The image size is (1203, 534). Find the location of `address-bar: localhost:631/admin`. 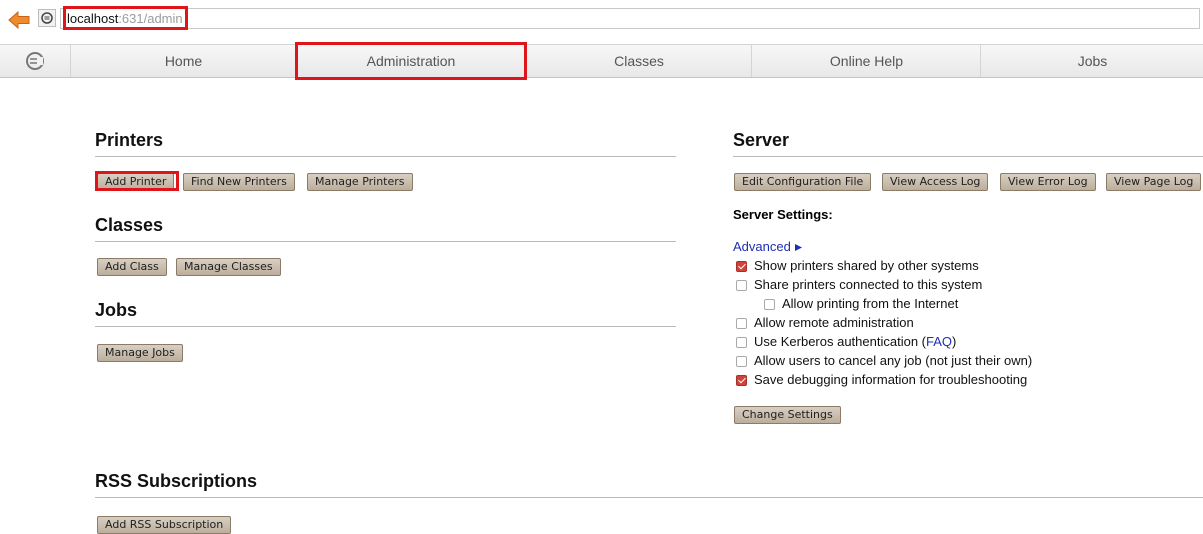

address-bar: localhost:631/admin is located at coordinates (630, 18).